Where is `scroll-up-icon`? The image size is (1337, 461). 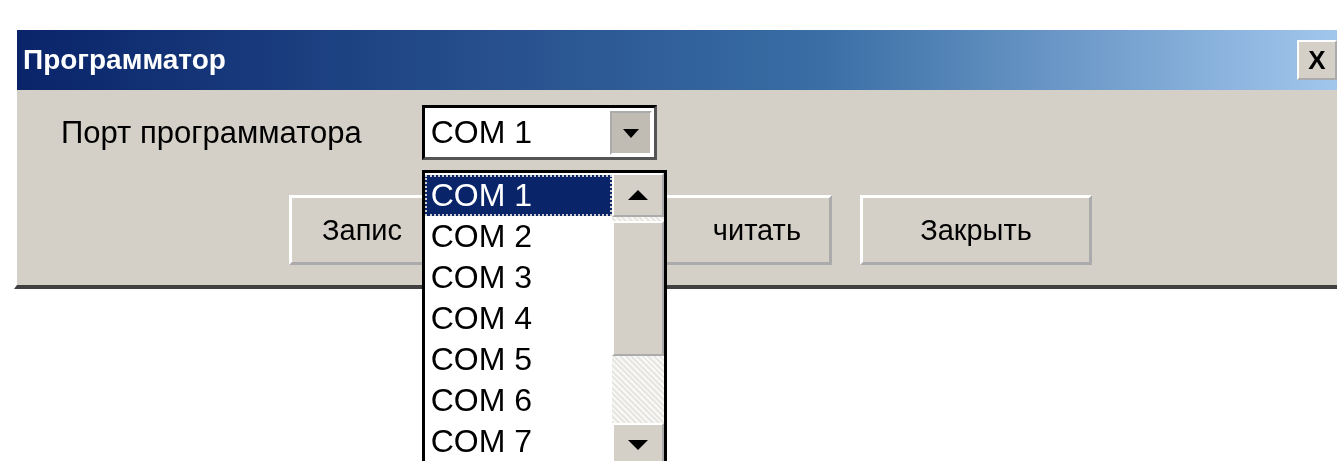 scroll-up-icon is located at coordinates (637, 195).